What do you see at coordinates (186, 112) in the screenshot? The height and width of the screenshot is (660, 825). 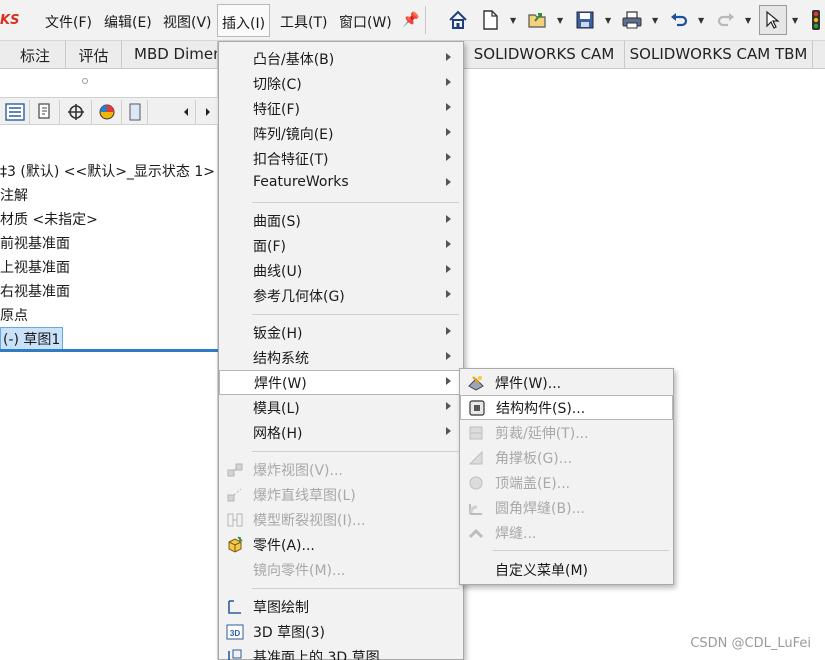 I see `scroll-left-icon` at bounding box center [186, 112].